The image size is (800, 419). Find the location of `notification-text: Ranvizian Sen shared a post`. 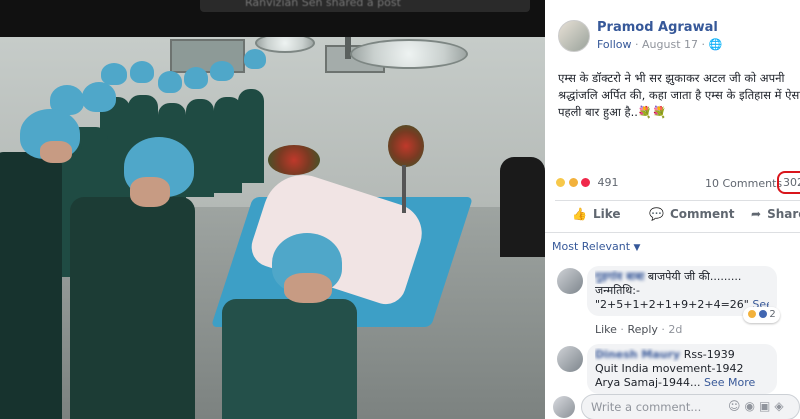

notification-text: Ranvizian Sen shared a post is located at coordinates (323, 4).